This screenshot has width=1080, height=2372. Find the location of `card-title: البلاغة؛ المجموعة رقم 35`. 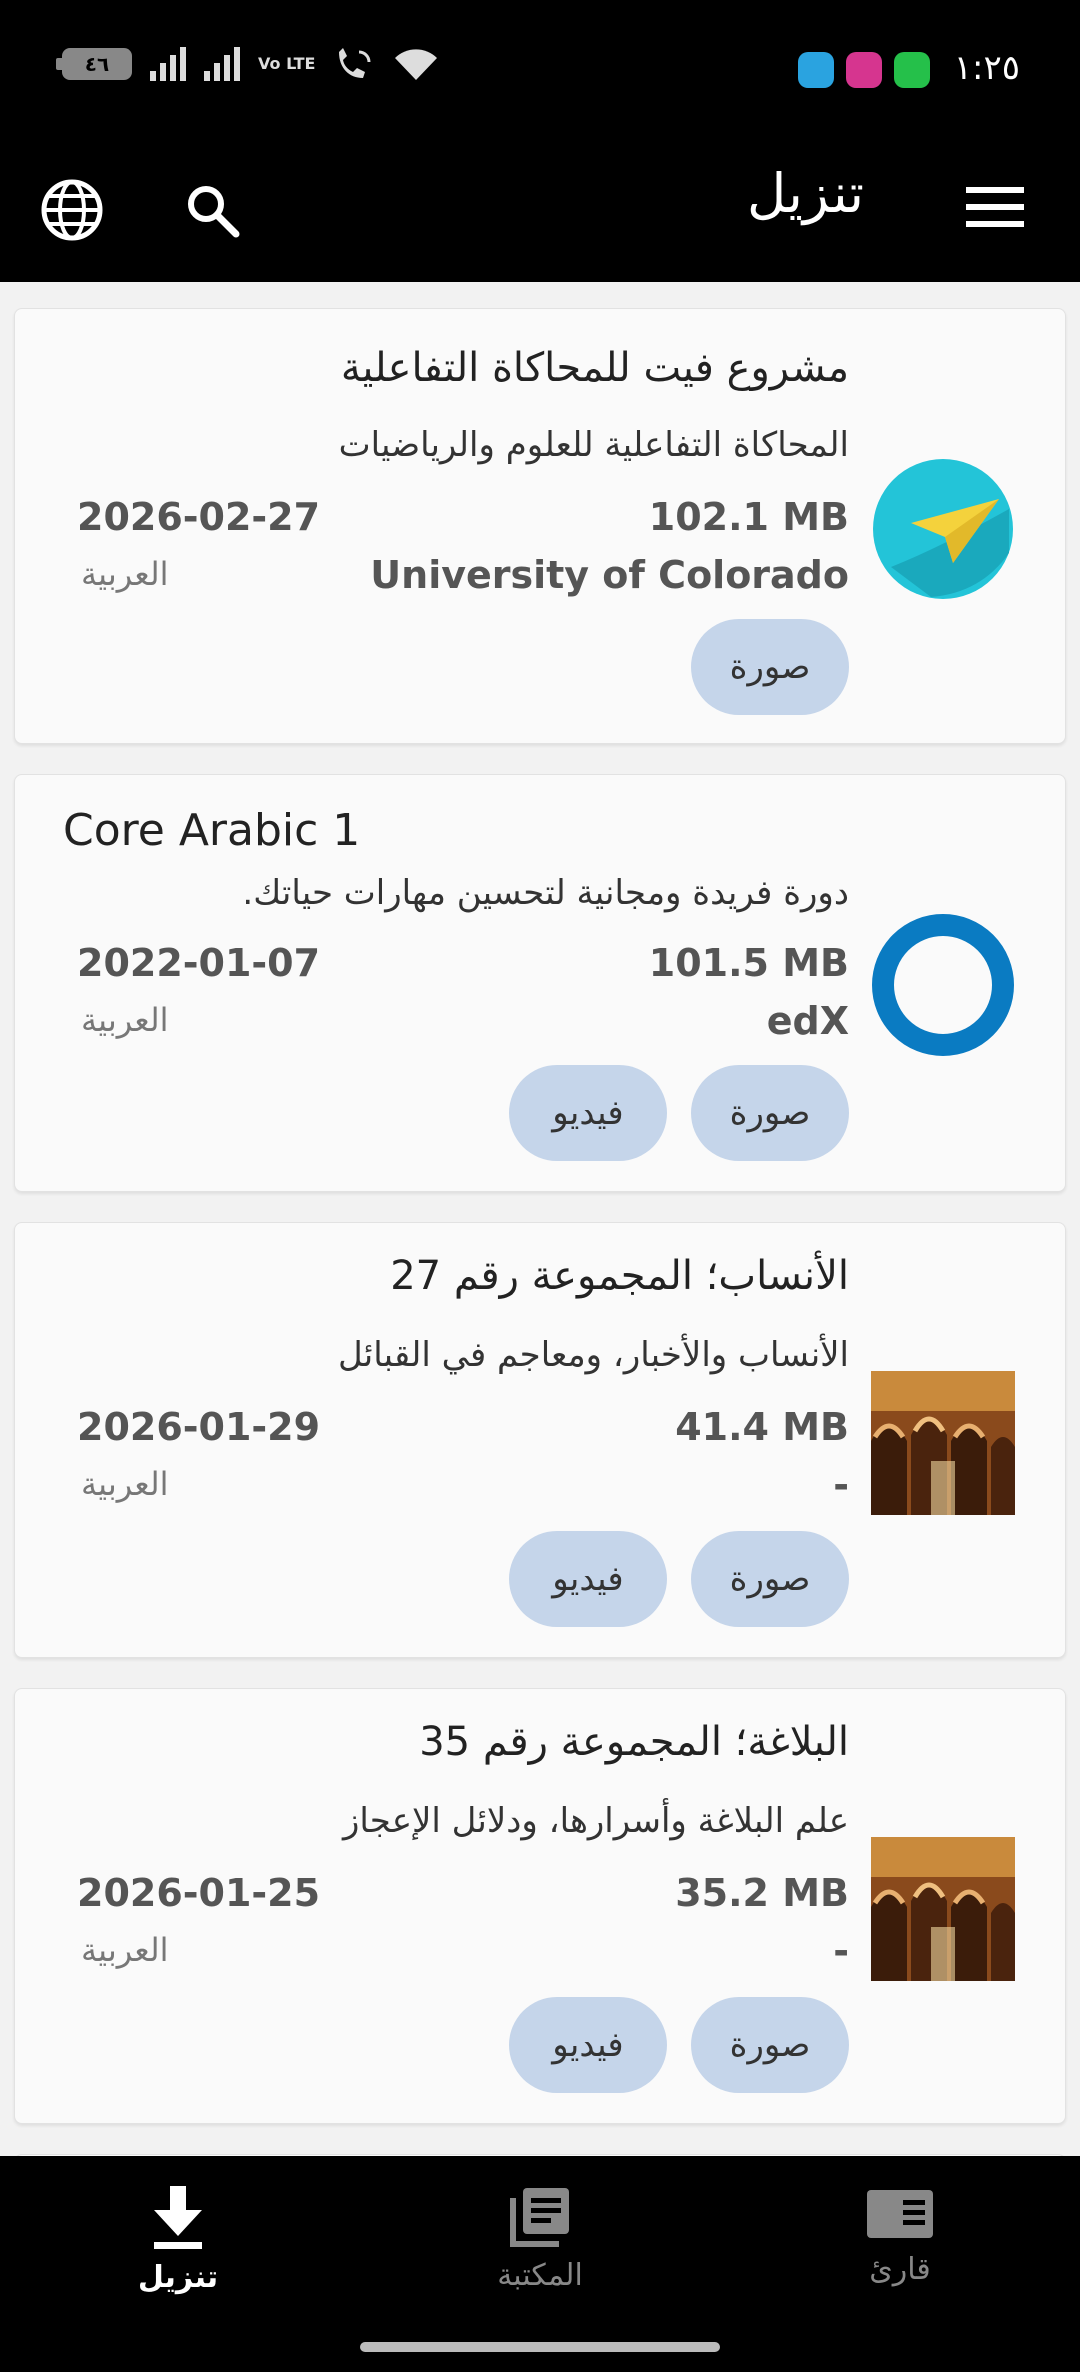

card-title: البلاغة؛ المجموعة رقم 35 is located at coordinates (634, 1742).